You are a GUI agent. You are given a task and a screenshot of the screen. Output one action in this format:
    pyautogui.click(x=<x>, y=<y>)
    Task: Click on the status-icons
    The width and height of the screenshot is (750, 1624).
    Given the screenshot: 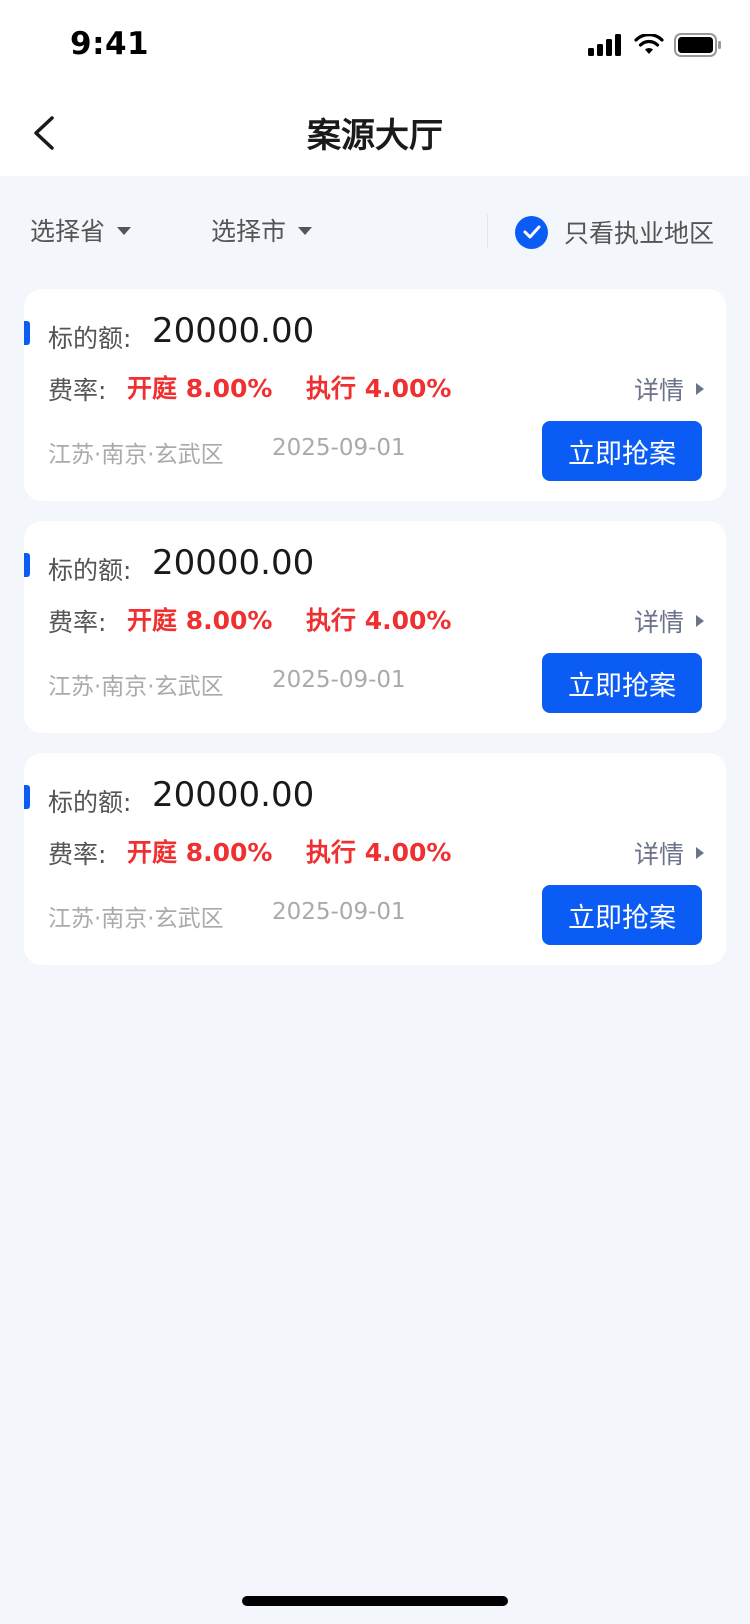 What is the action you would take?
    pyautogui.click(x=655, y=45)
    